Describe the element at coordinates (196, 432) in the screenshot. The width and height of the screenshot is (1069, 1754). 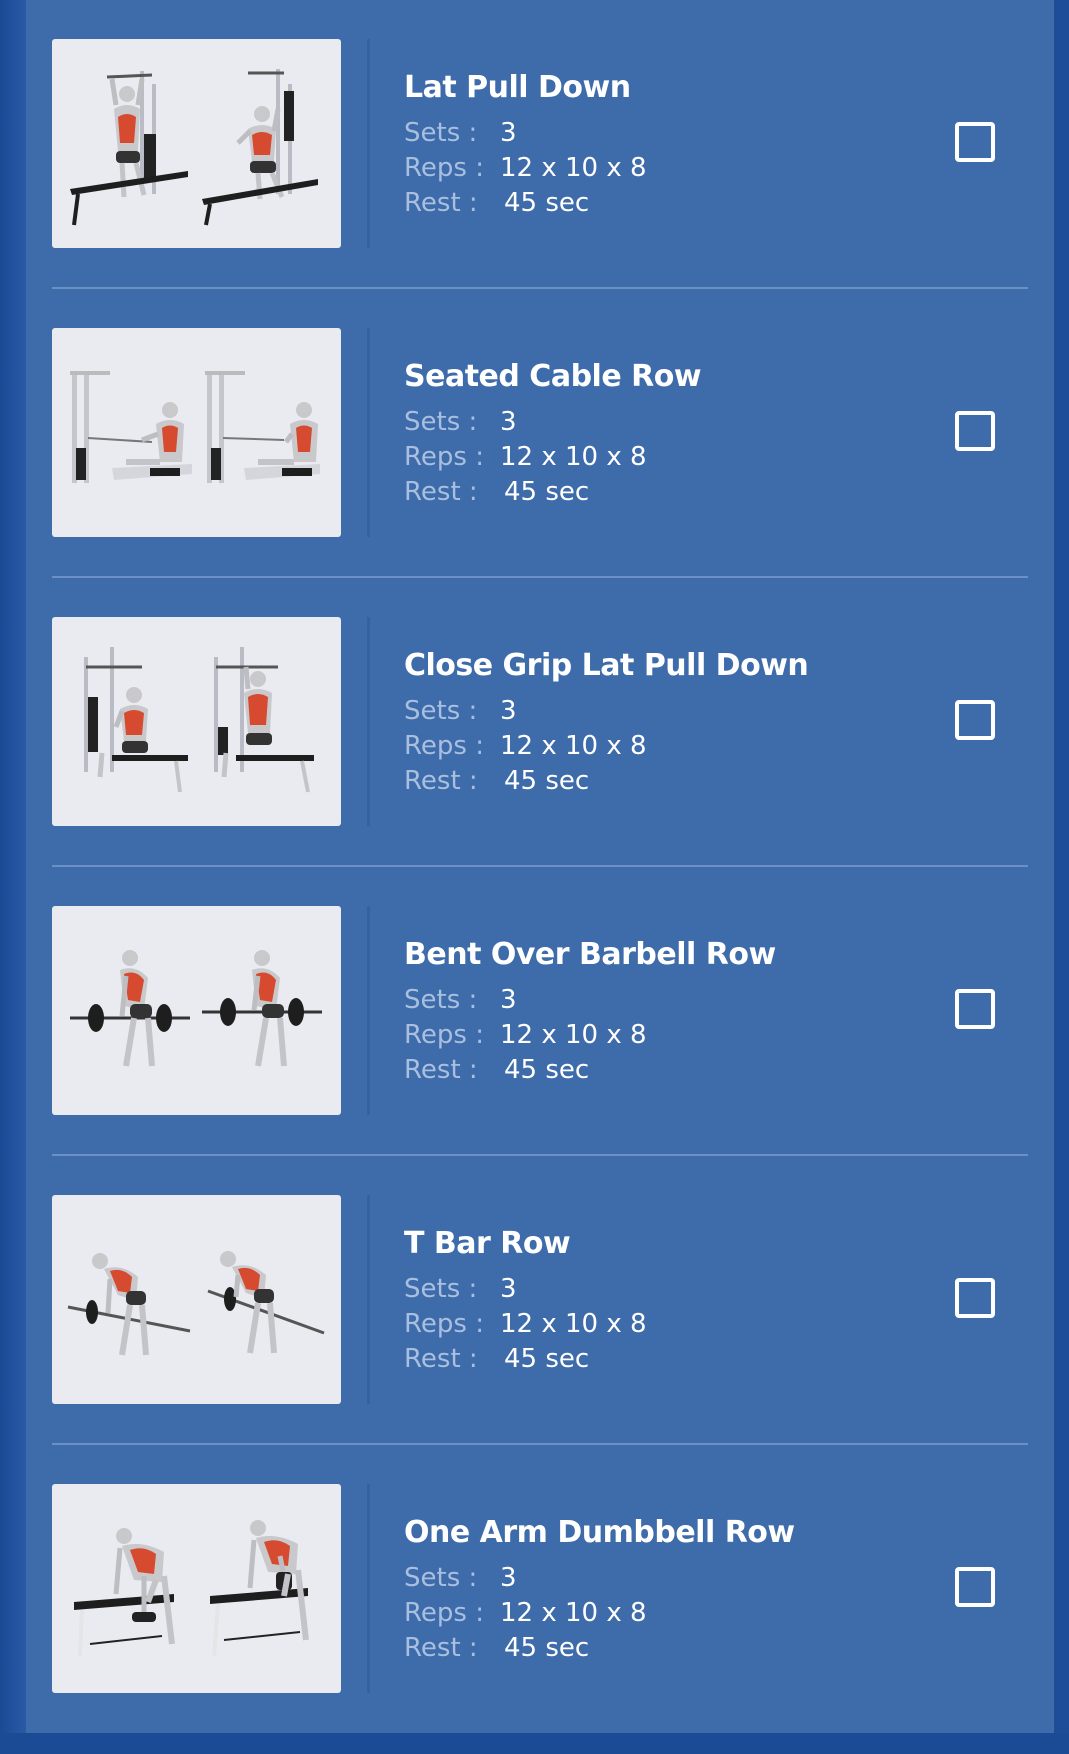
I see `exercise-image-seated-cable-row` at that location.